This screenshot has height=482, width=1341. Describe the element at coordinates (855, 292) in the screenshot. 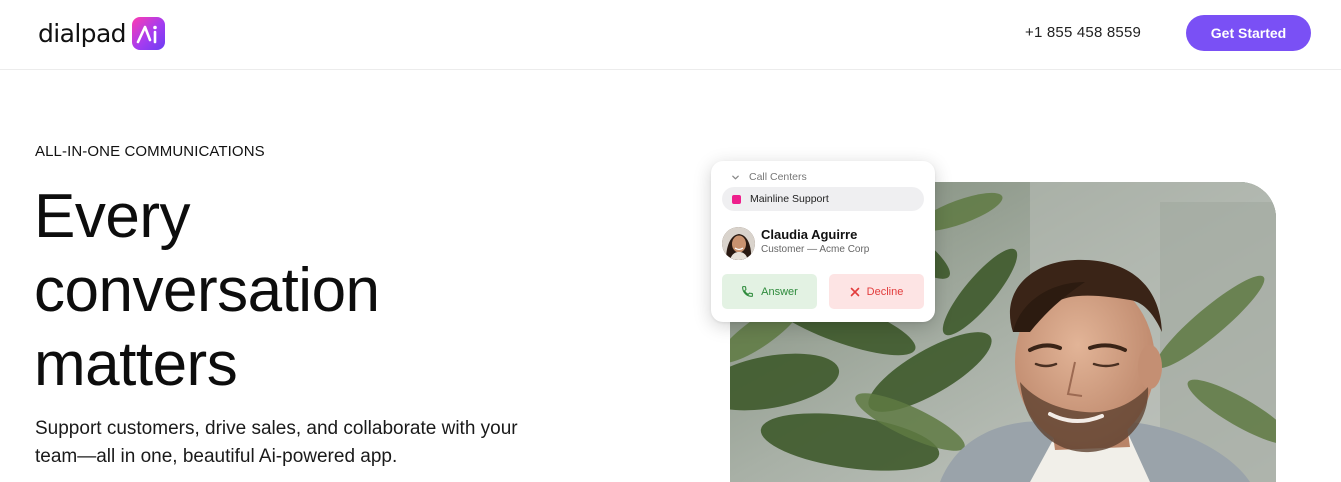

I see `close-icon` at that location.